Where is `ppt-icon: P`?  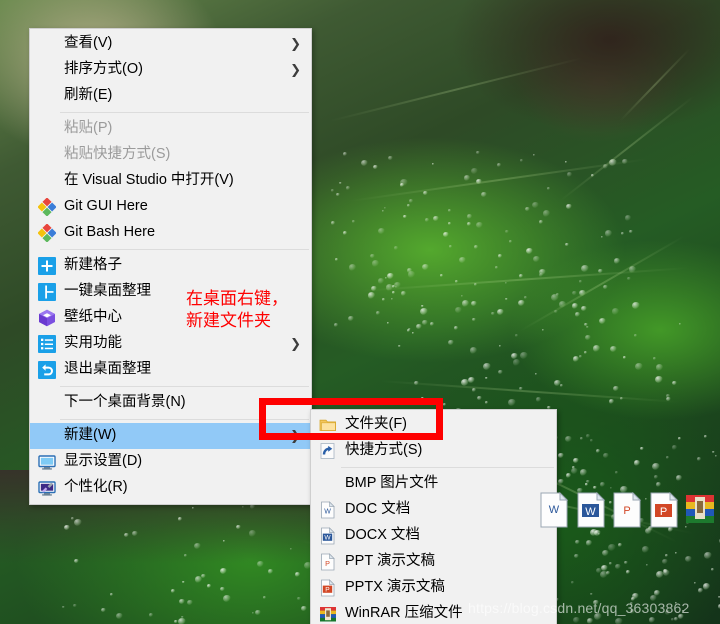 ppt-icon: P is located at coordinates (328, 562).